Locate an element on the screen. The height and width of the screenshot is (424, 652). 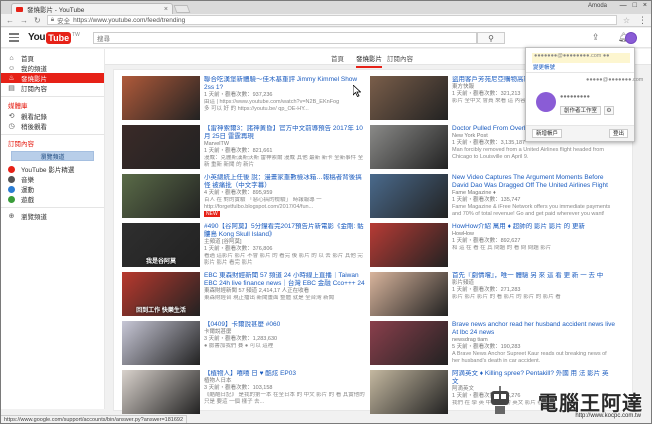
video-title: 首先『劇情嚐』，唯一 體驗 另 來 這 看 更 新 一 去 中 is located at coordinates (534, 276).